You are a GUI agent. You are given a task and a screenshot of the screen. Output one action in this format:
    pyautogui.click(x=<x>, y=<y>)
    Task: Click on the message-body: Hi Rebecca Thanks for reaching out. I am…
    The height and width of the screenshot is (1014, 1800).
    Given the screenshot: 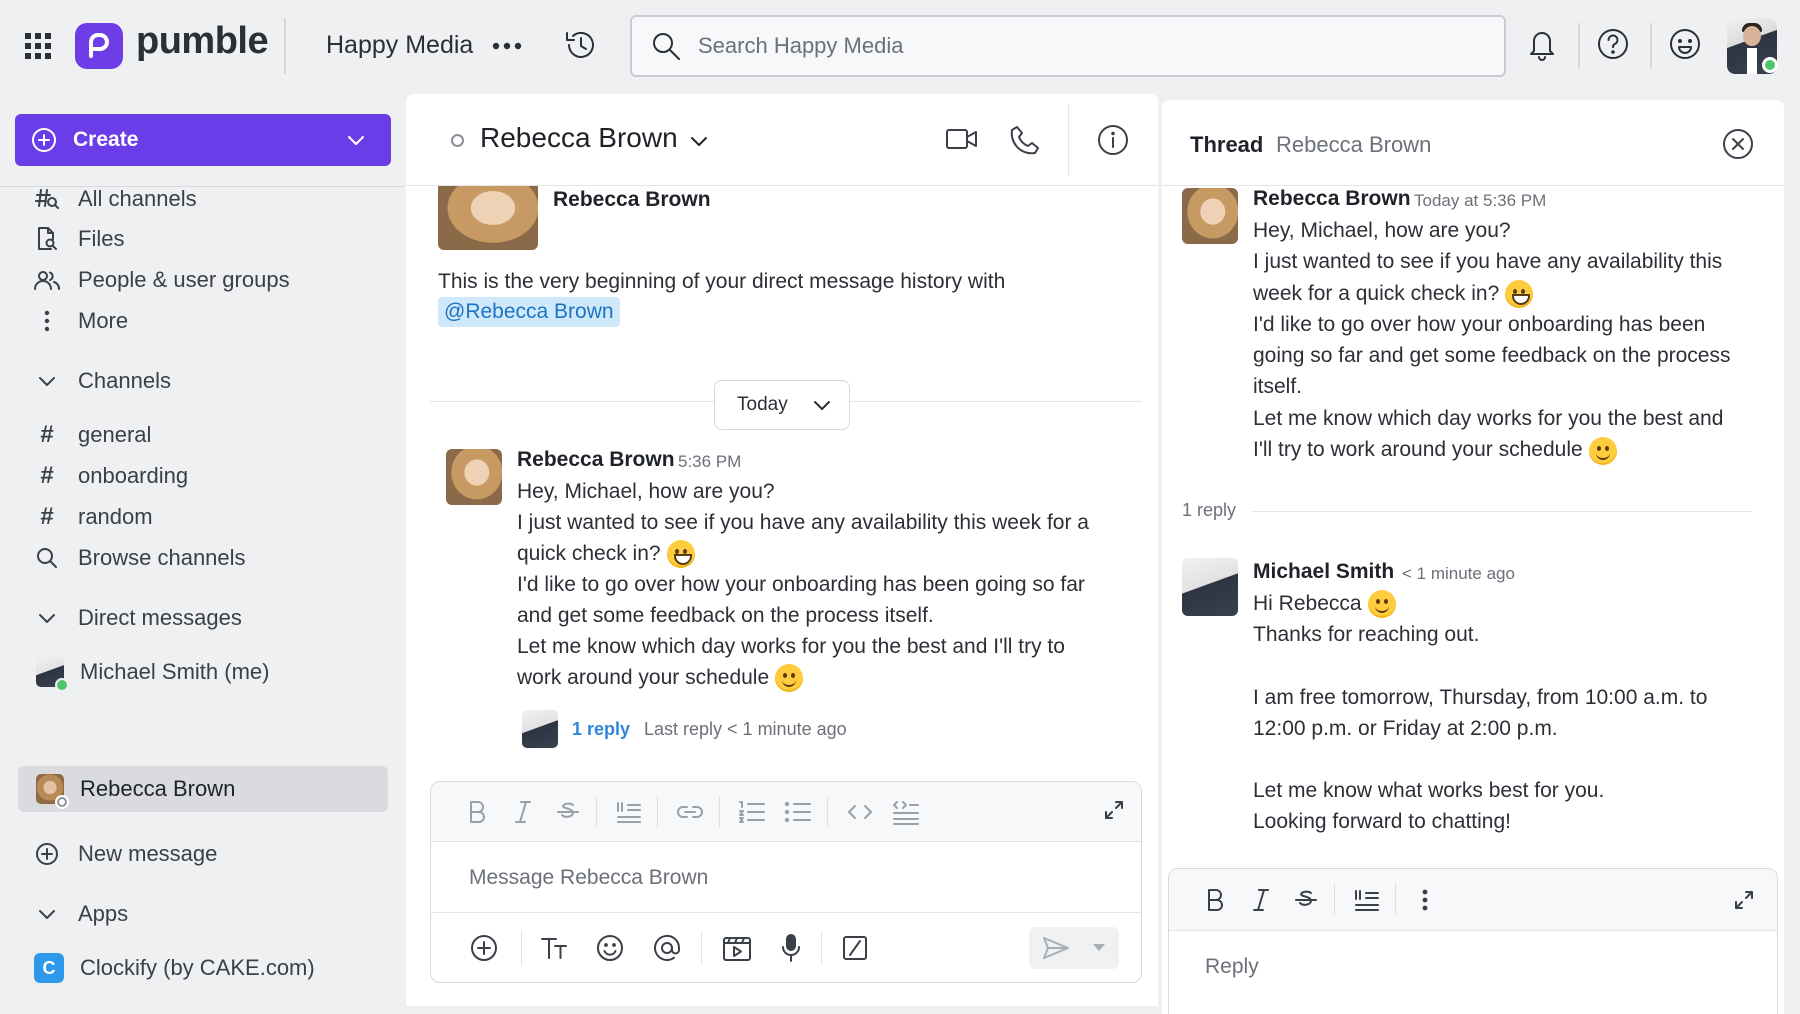 What is the action you would take?
    pyautogui.click(x=1510, y=713)
    